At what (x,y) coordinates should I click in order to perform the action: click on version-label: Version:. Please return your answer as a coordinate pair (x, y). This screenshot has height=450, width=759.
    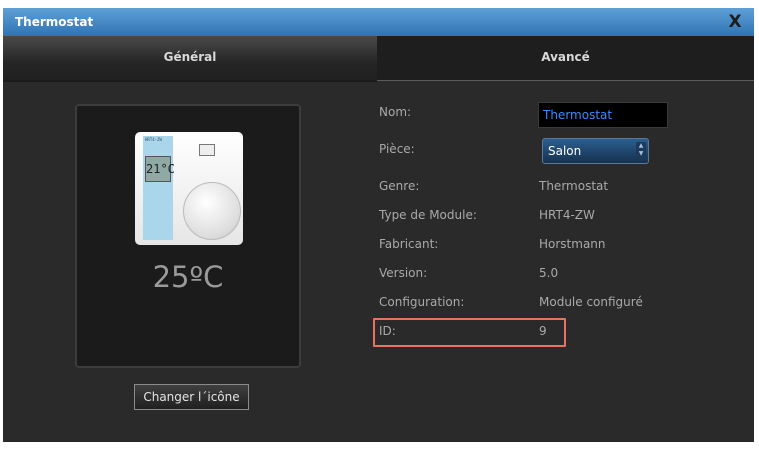
    Looking at the image, I should click on (403, 273).